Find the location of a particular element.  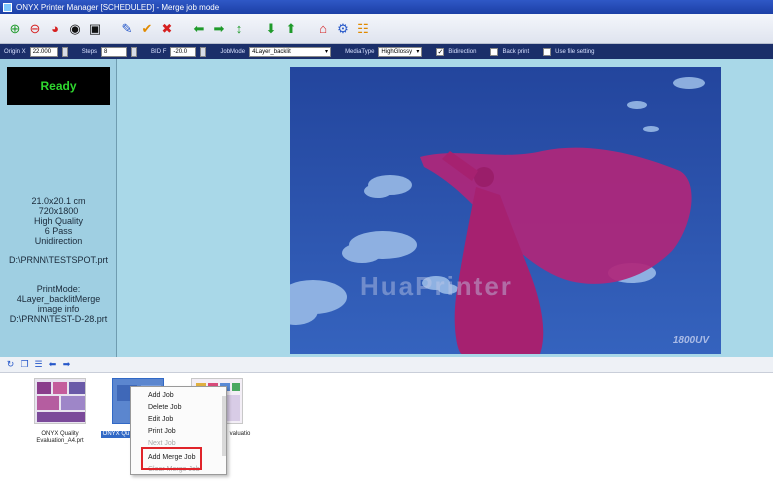

arrow-right-icon: ➡ is located at coordinates (66, 364).